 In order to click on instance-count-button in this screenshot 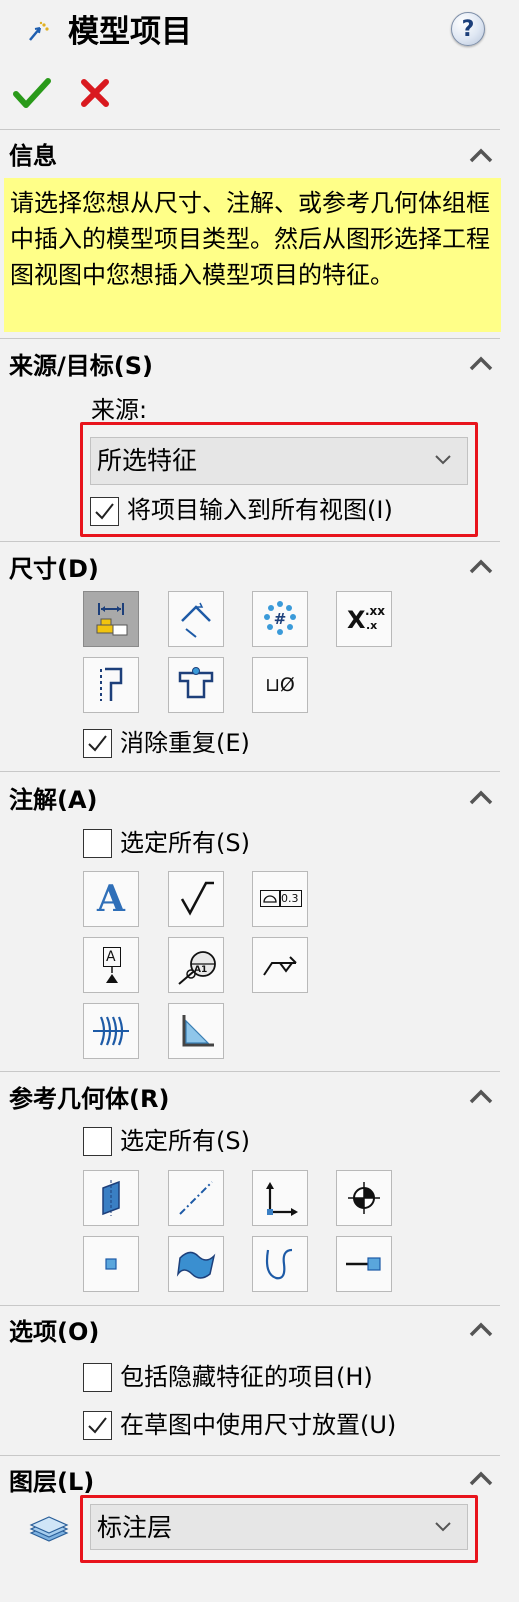, I will do `click(111, 685)`.